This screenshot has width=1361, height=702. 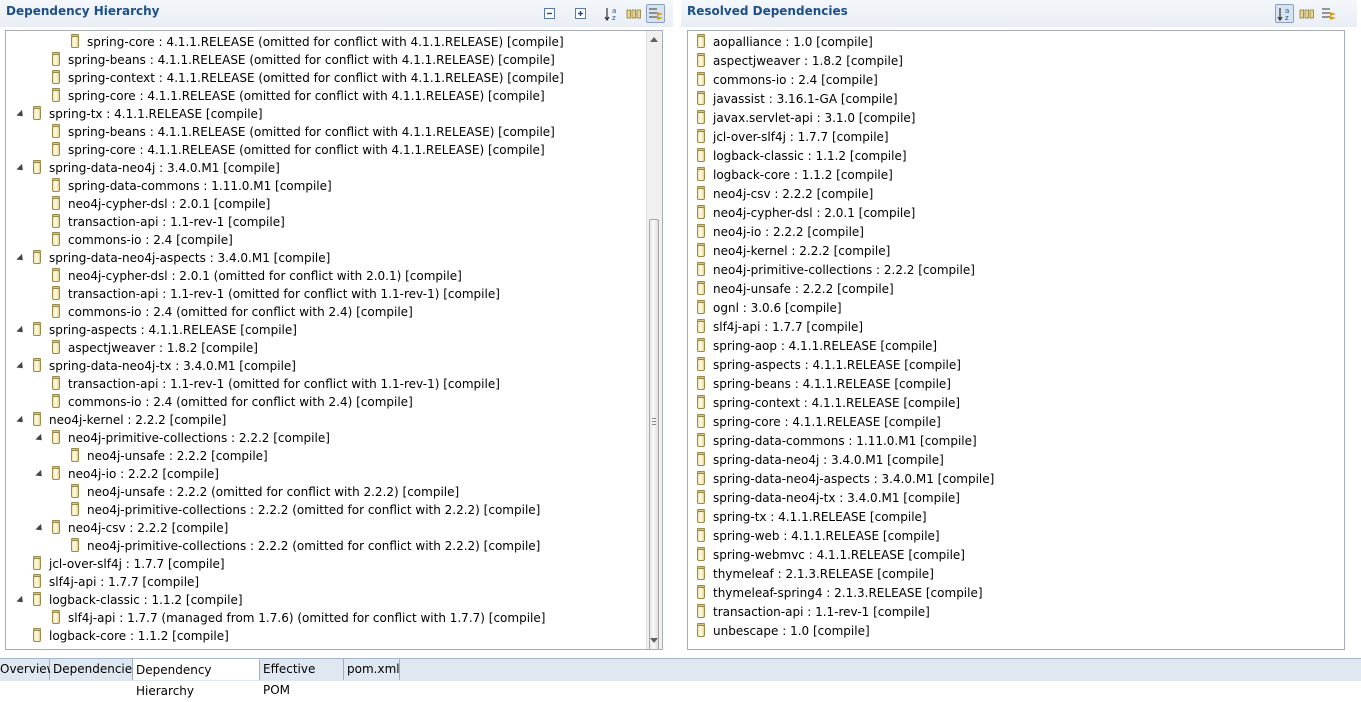 What do you see at coordinates (28, 669) in the screenshot?
I see `tab-overview: Overview` at bounding box center [28, 669].